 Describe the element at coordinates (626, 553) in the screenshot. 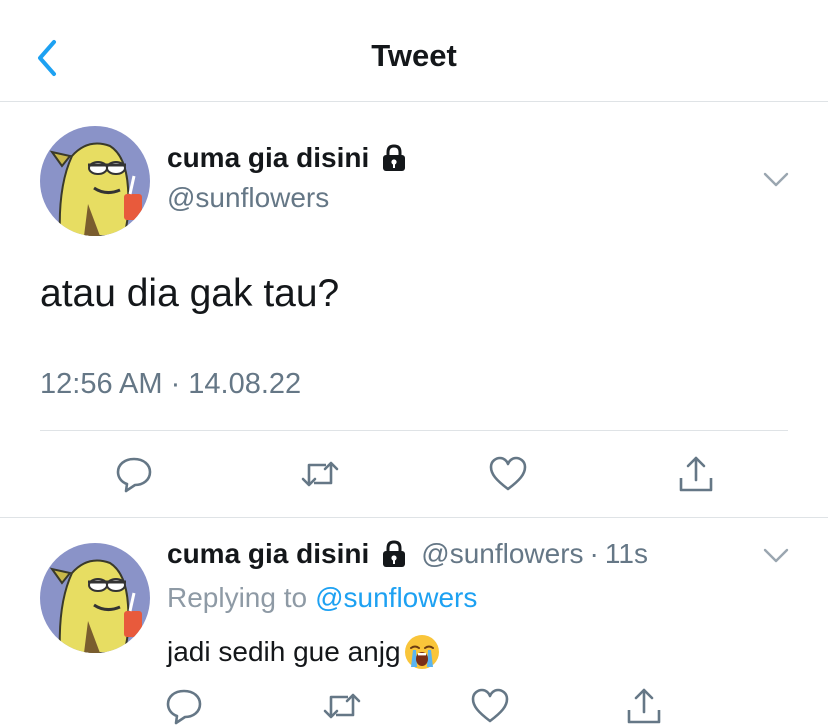

I see `time-ago: 11s` at that location.